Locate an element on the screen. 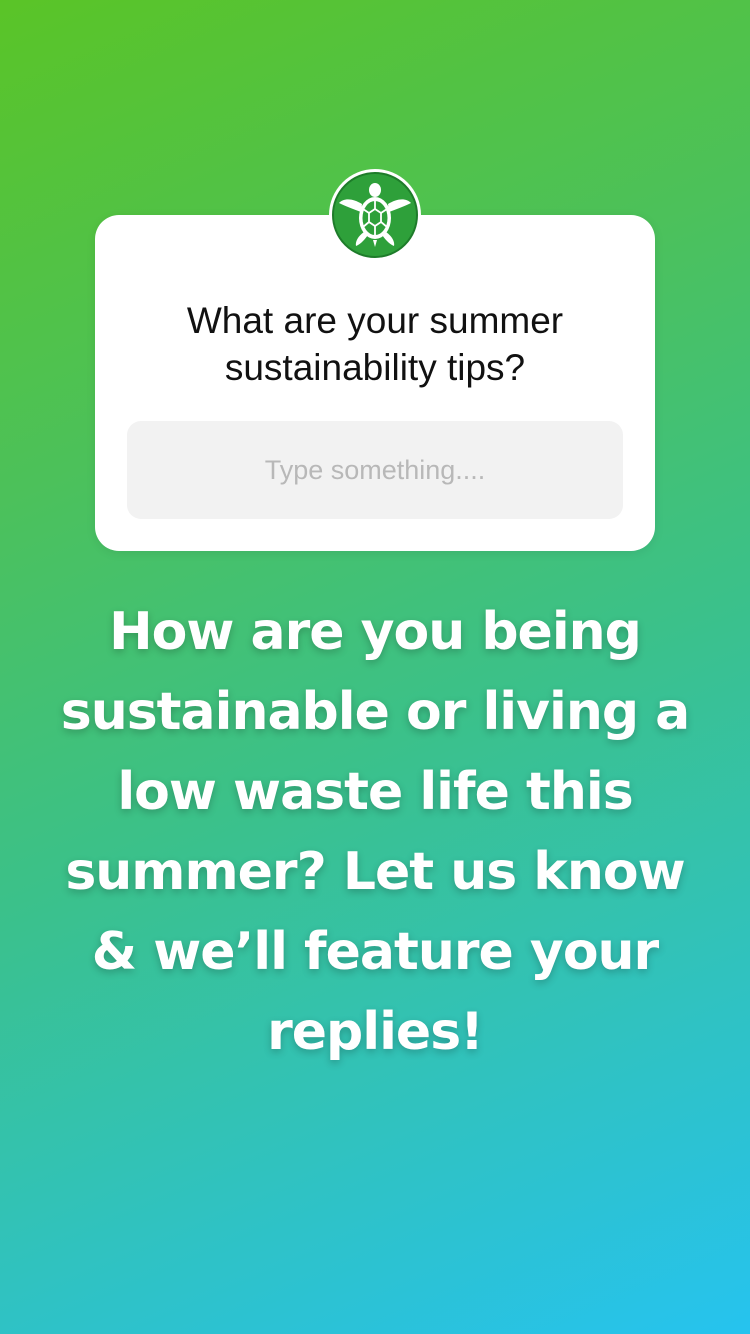 Image resolution: width=750 pixels, height=1334 pixels. avatar-badge is located at coordinates (375, 215).